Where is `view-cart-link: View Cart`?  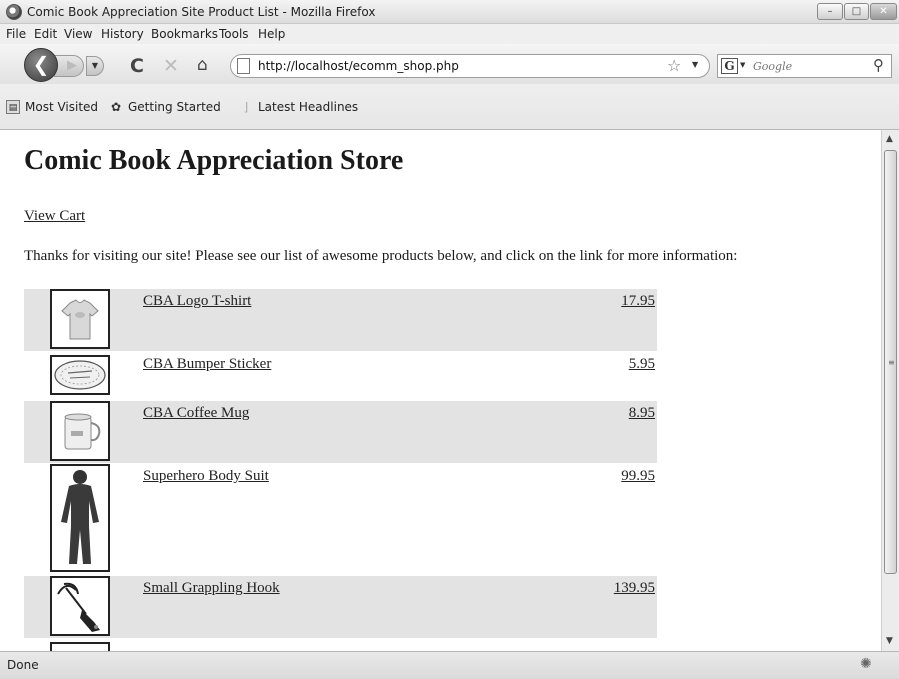
view-cart-link: View Cart is located at coordinates (54, 216).